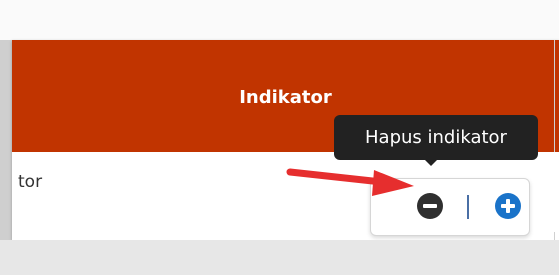 This screenshot has height=275, width=559. What do you see at coordinates (468, 207) in the screenshot?
I see `actions-separator` at bounding box center [468, 207].